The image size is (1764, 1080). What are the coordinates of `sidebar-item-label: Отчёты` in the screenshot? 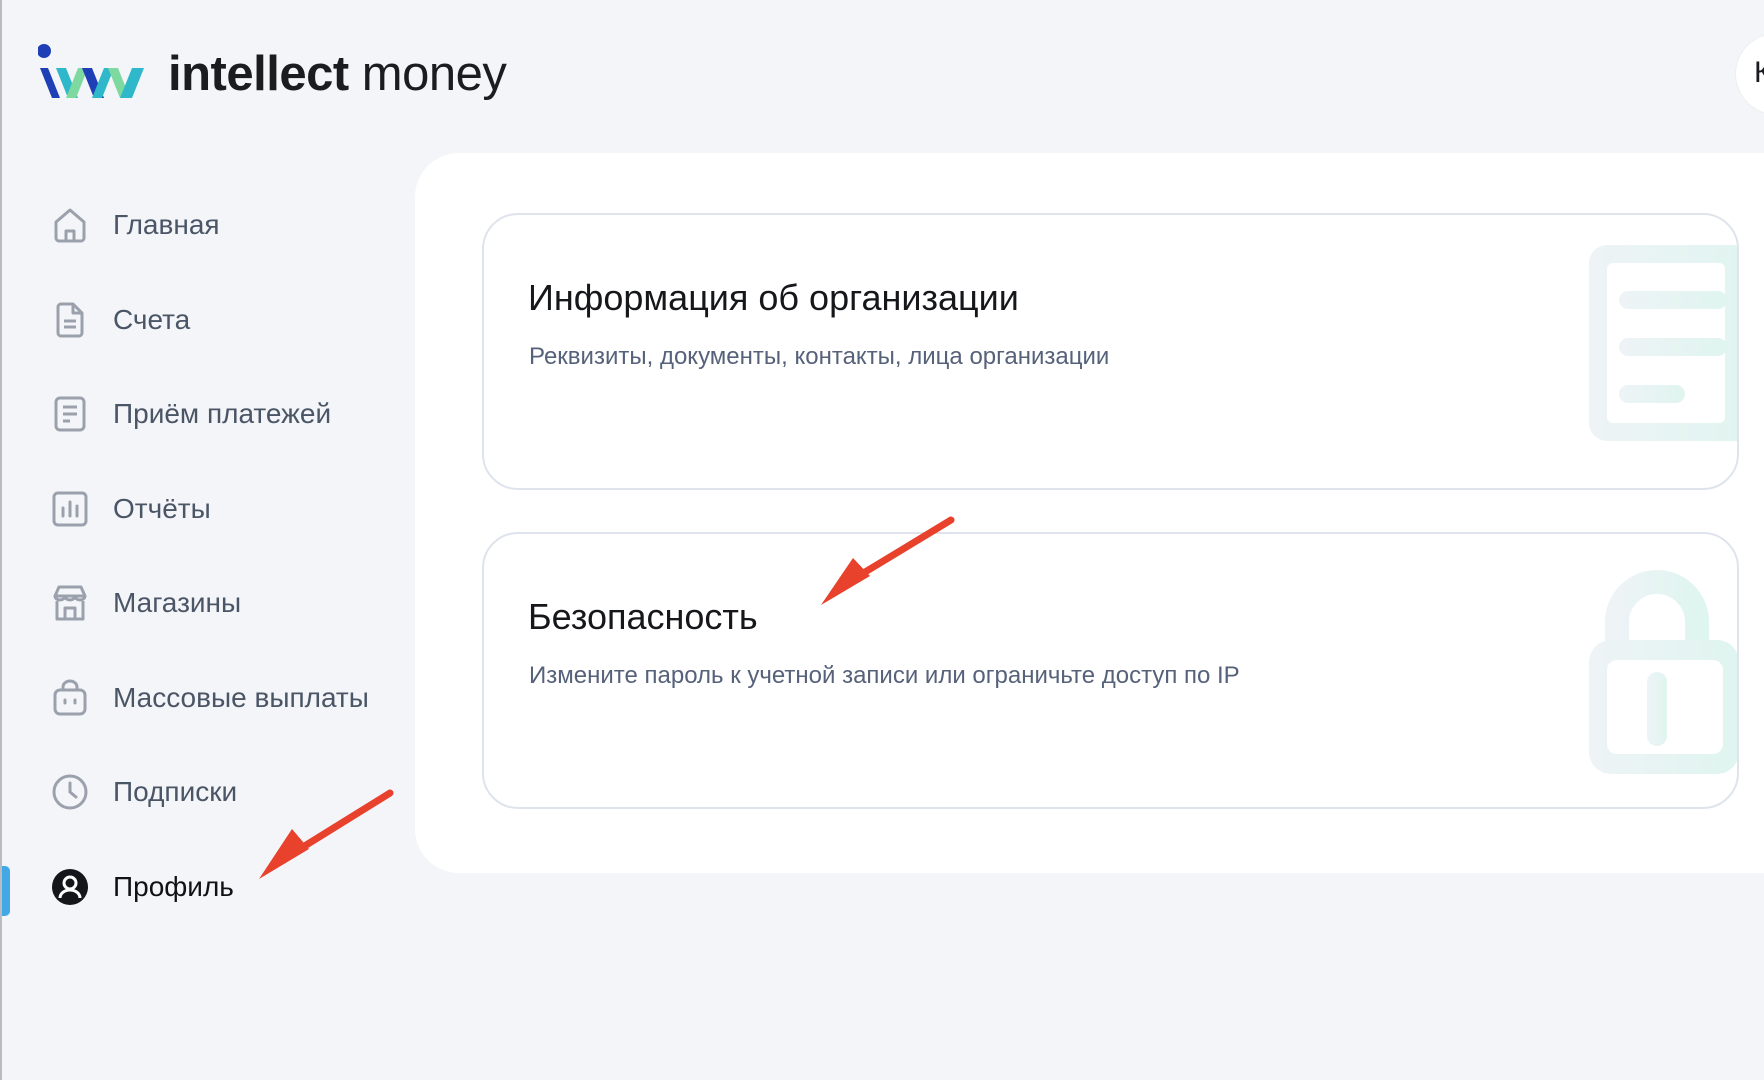 It's located at (162, 508).